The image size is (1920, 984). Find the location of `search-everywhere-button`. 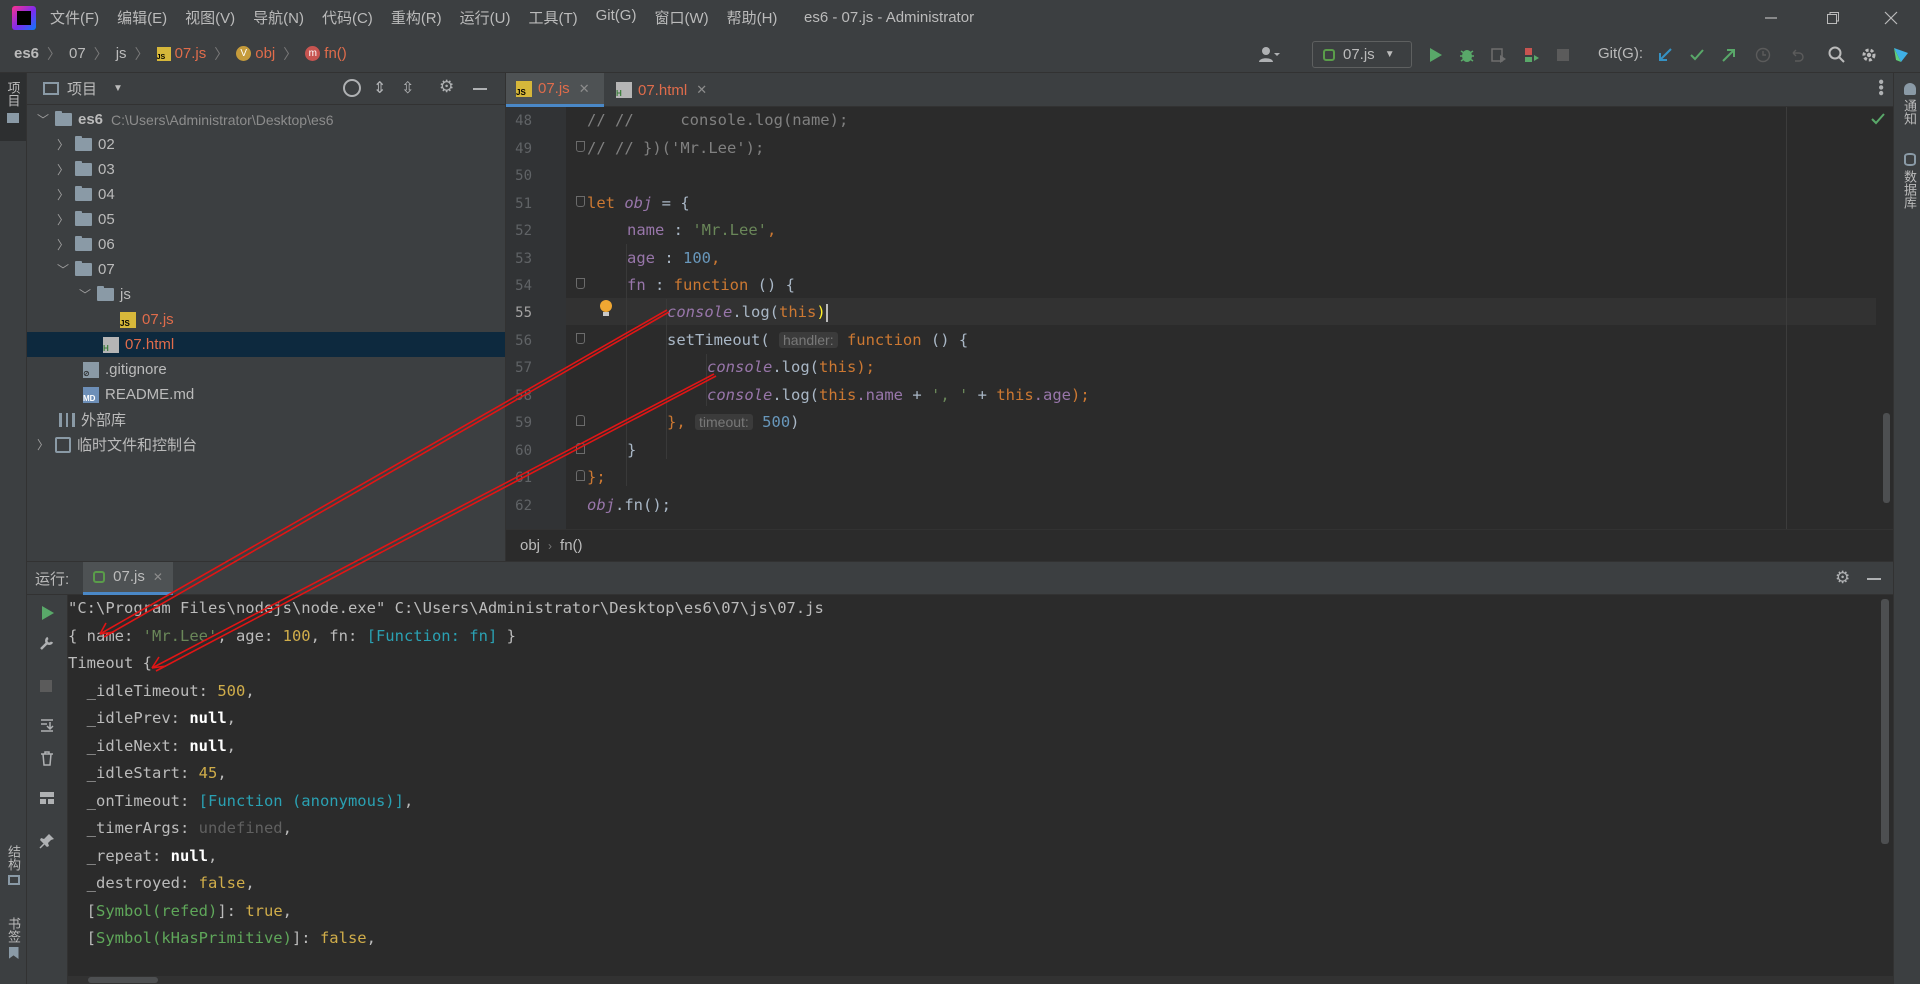

search-everywhere-button is located at coordinates (1837, 55).